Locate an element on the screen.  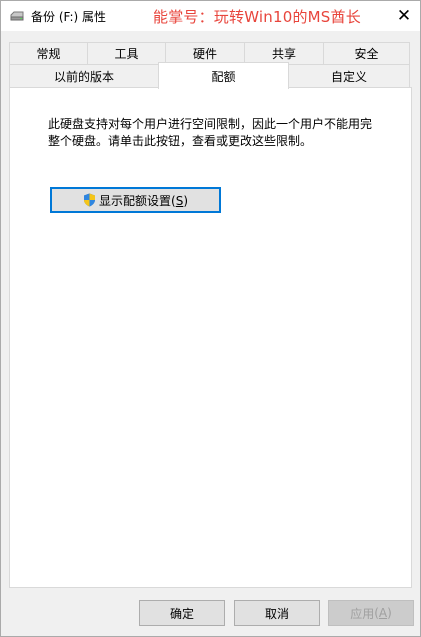
window-title: 备份 (F:) 属性 is located at coordinates (69, 17).